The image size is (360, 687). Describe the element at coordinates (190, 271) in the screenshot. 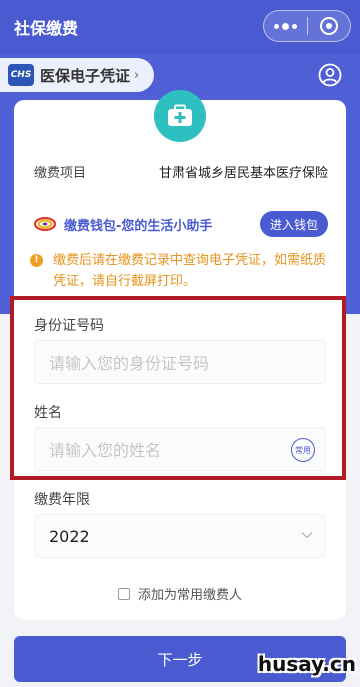

I see `notice-text: 缴费后请在缴费记录中查询电子凭证，如需纸质凭证，请自行截屏打印。` at that location.